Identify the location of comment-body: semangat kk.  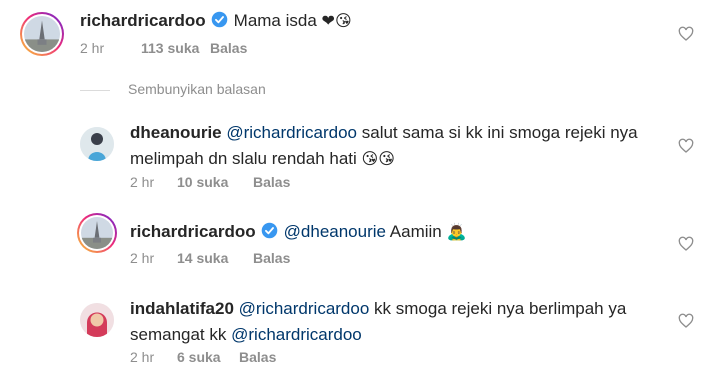
(178, 334).